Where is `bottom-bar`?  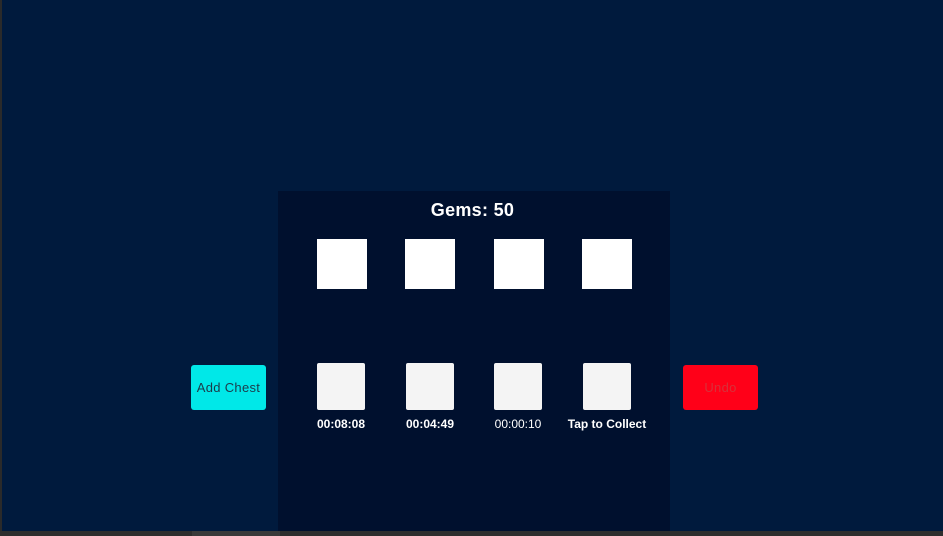
bottom-bar is located at coordinates (471, 533).